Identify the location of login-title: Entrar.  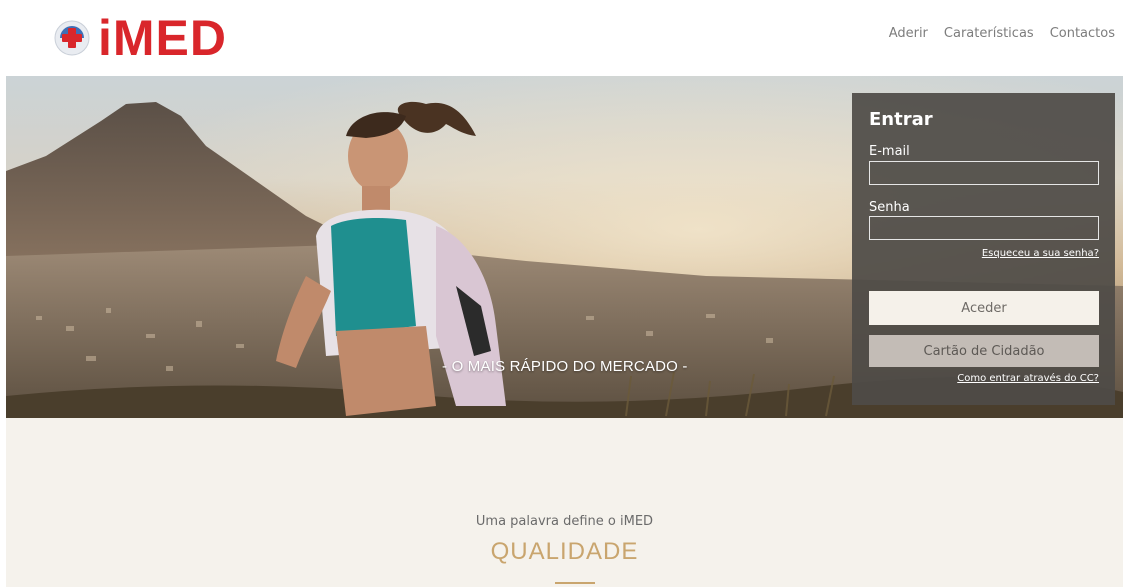
(901, 119).